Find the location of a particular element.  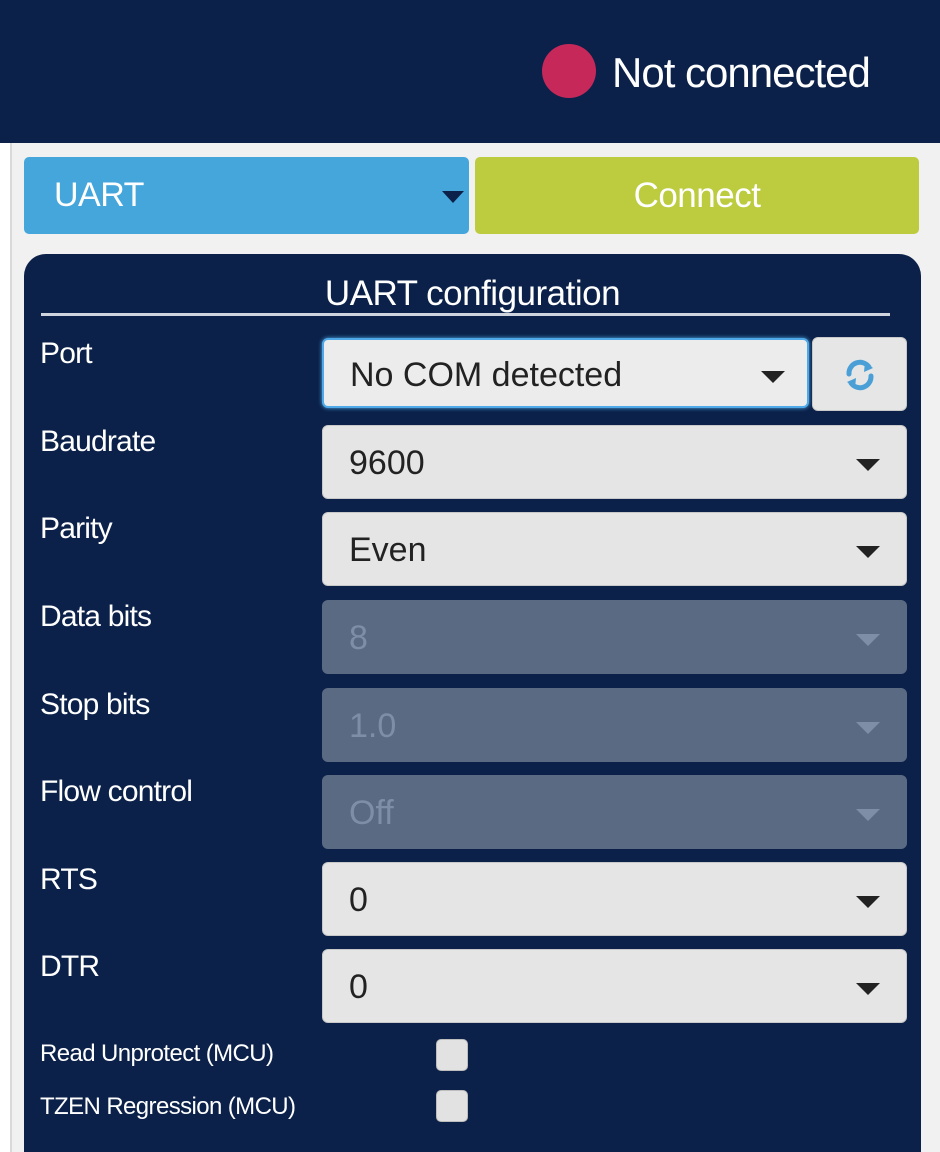

parity-select-value: Even is located at coordinates (388, 550).